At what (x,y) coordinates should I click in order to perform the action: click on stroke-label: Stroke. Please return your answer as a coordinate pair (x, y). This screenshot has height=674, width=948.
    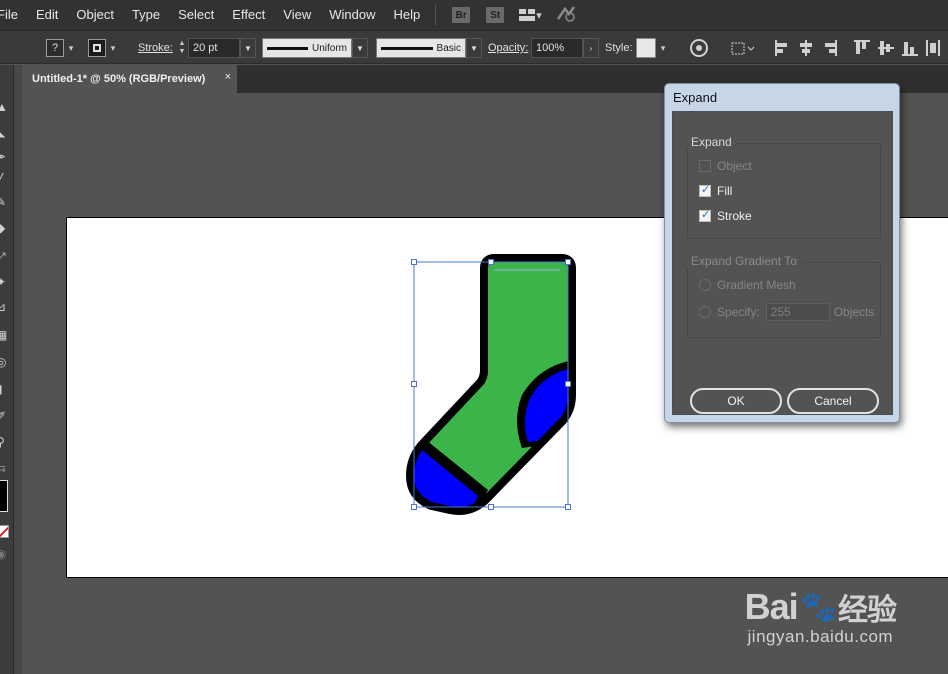
    Looking at the image, I should click on (734, 216).